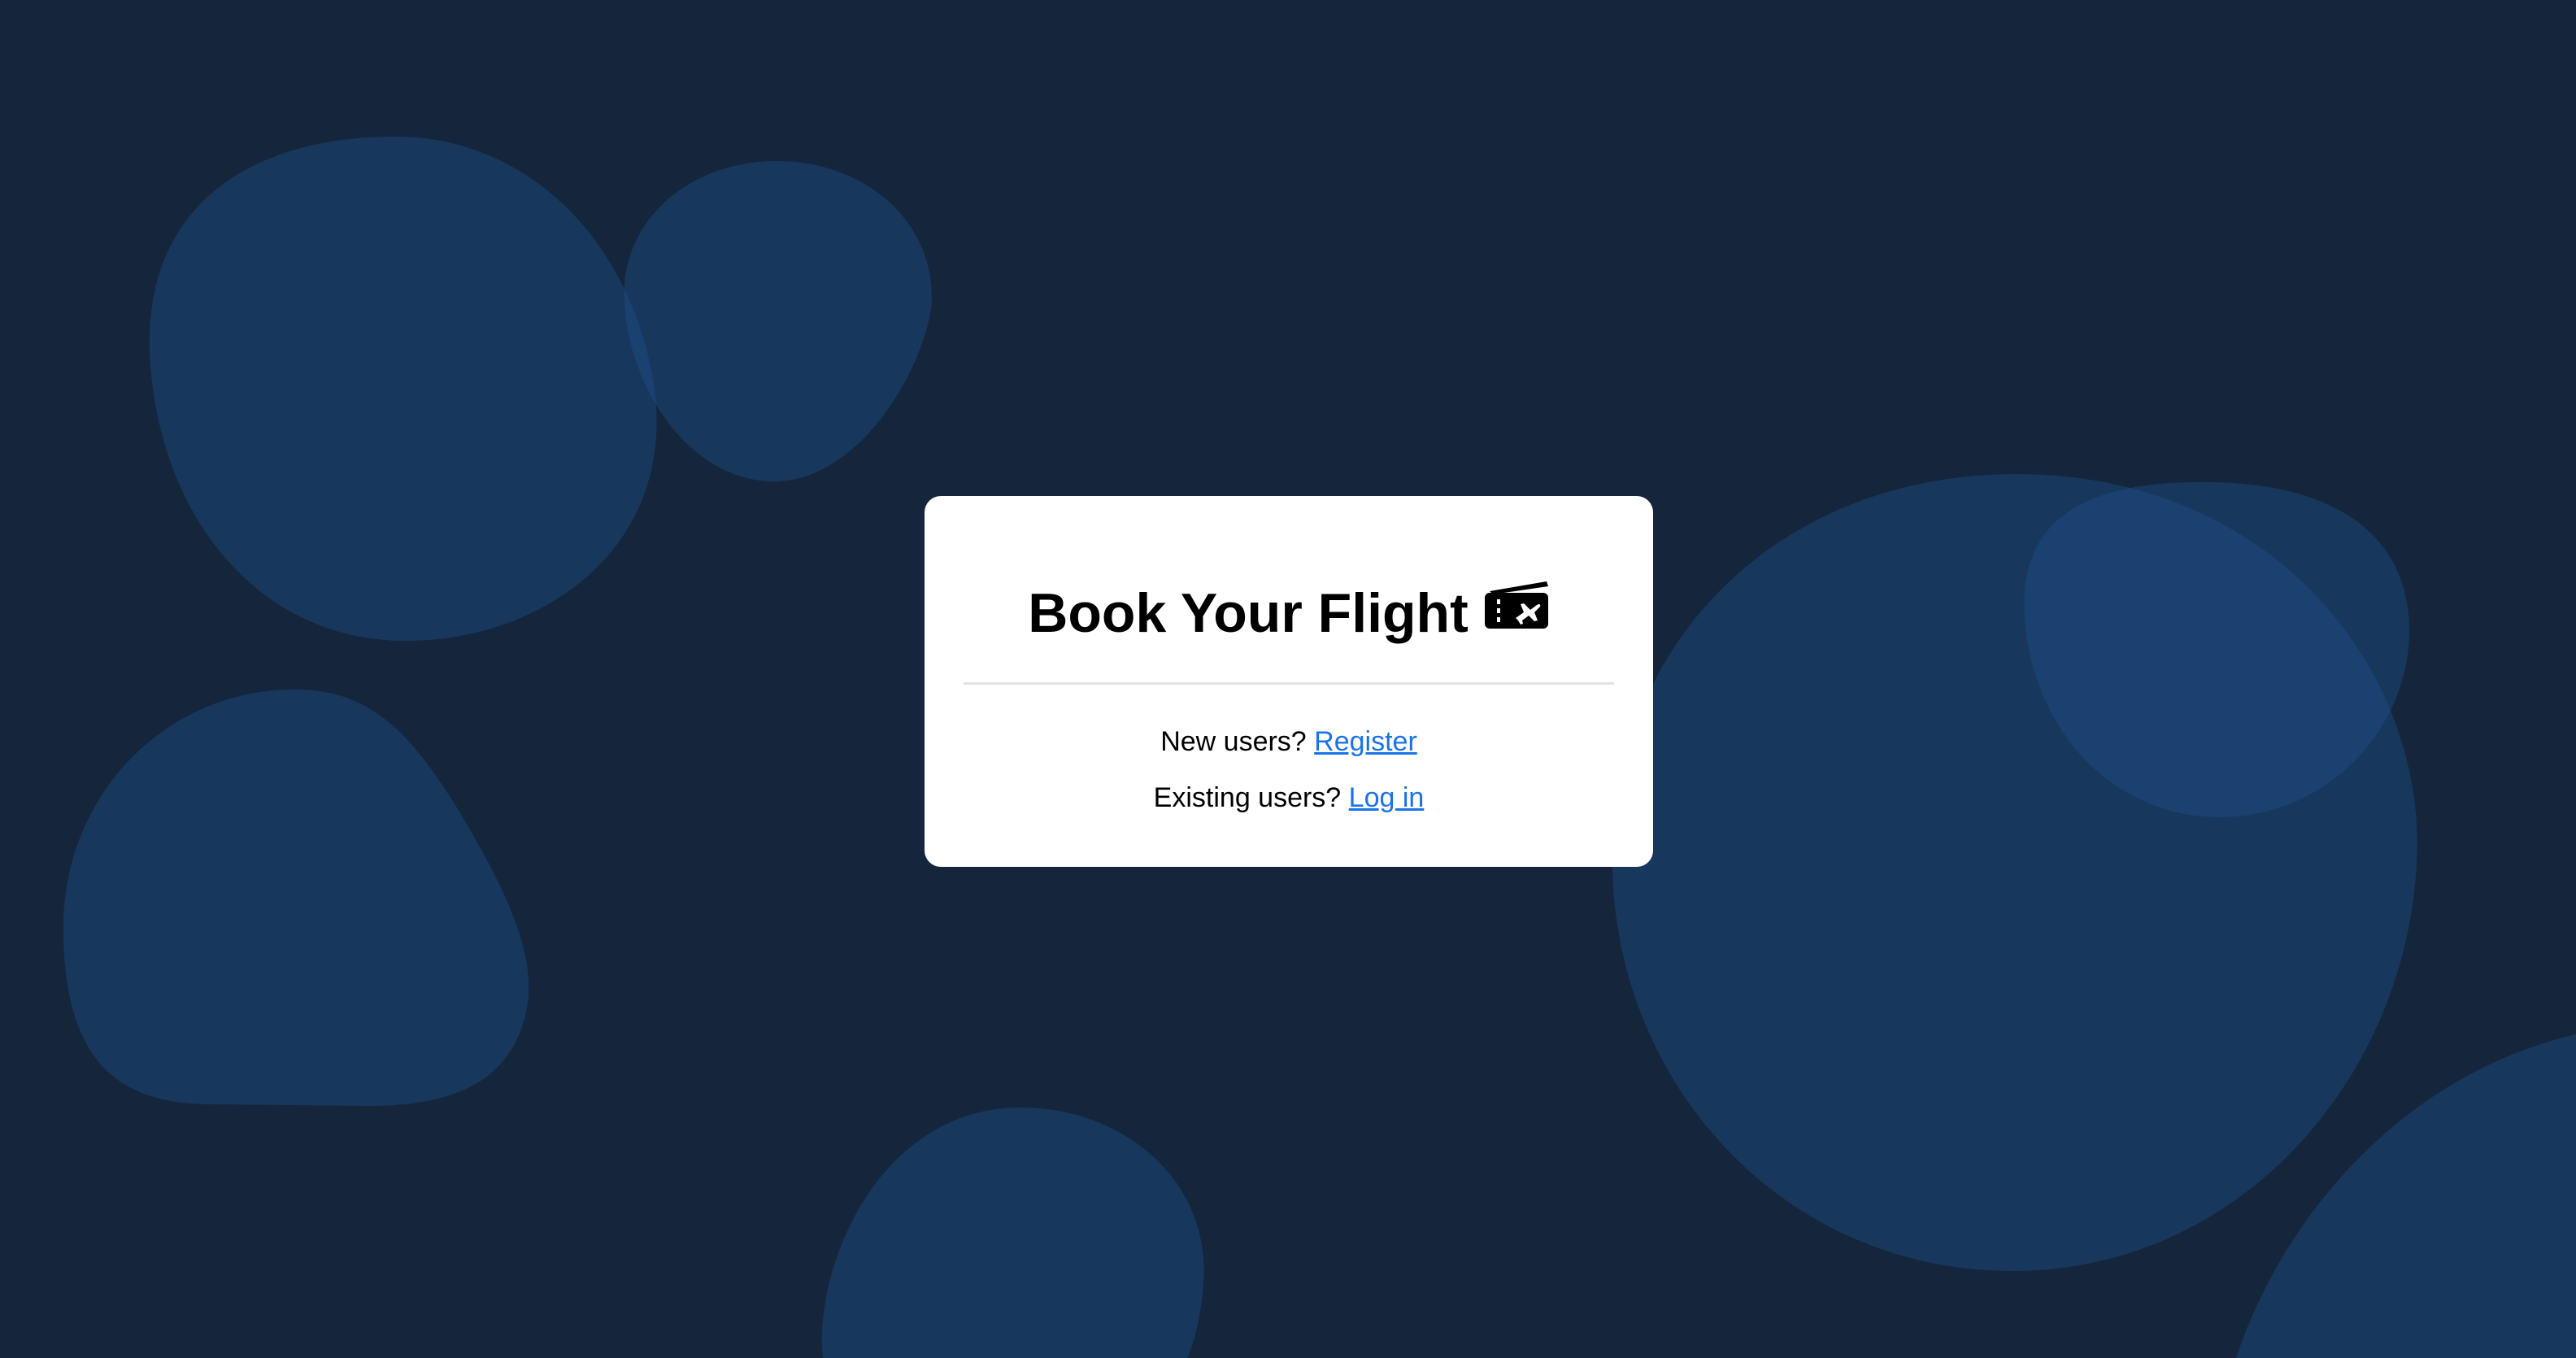 The height and width of the screenshot is (1358, 2576). I want to click on existing-users-line: Existing users? Log in, so click(1289, 798).